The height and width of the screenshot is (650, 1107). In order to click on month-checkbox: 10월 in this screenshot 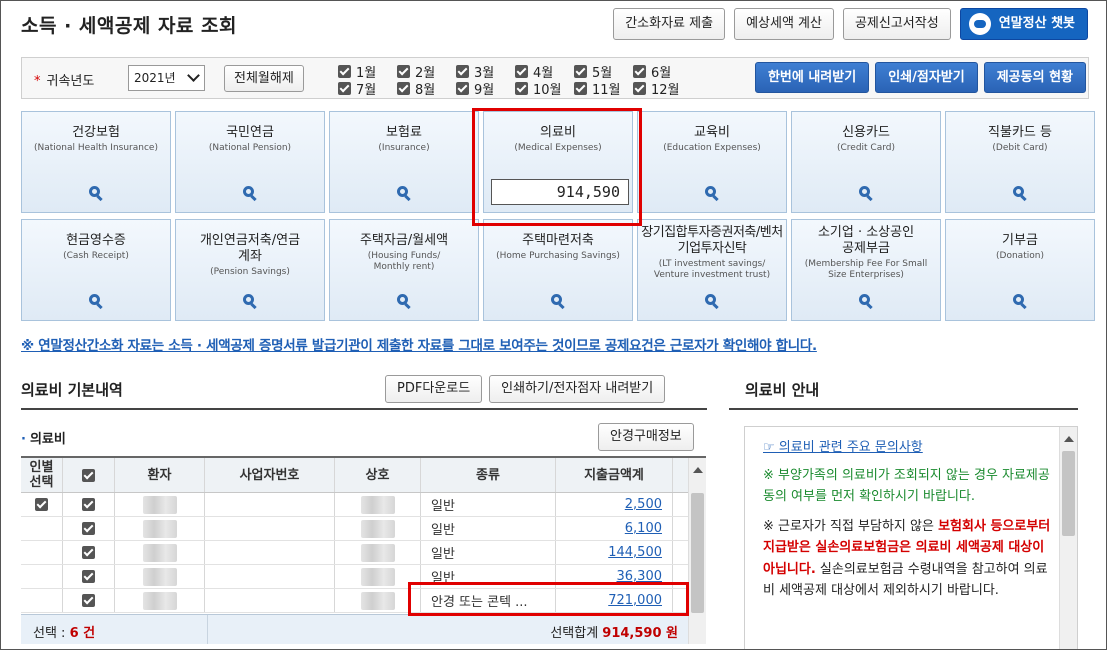, I will do `click(544, 89)`.